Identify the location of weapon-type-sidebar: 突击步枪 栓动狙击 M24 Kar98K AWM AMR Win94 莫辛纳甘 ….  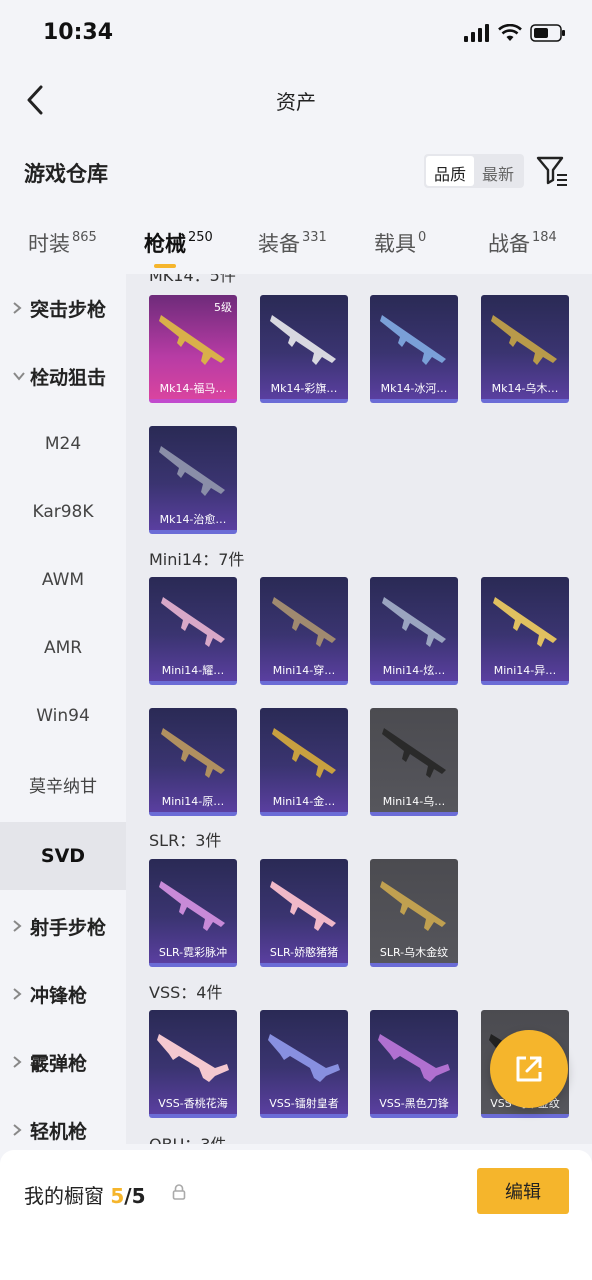
(63, 709).